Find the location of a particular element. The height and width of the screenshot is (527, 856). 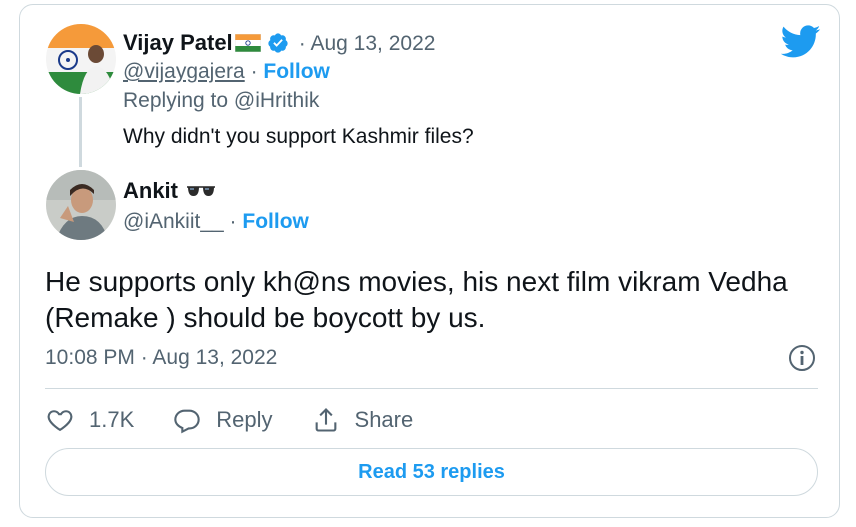

handle-row: @iAnkiit__ · Follow is located at coordinates (216, 222).